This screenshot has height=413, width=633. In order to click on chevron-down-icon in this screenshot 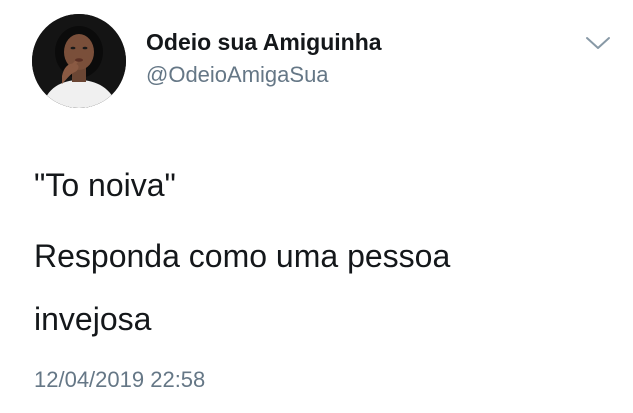, I will do `click(598, 43)`.